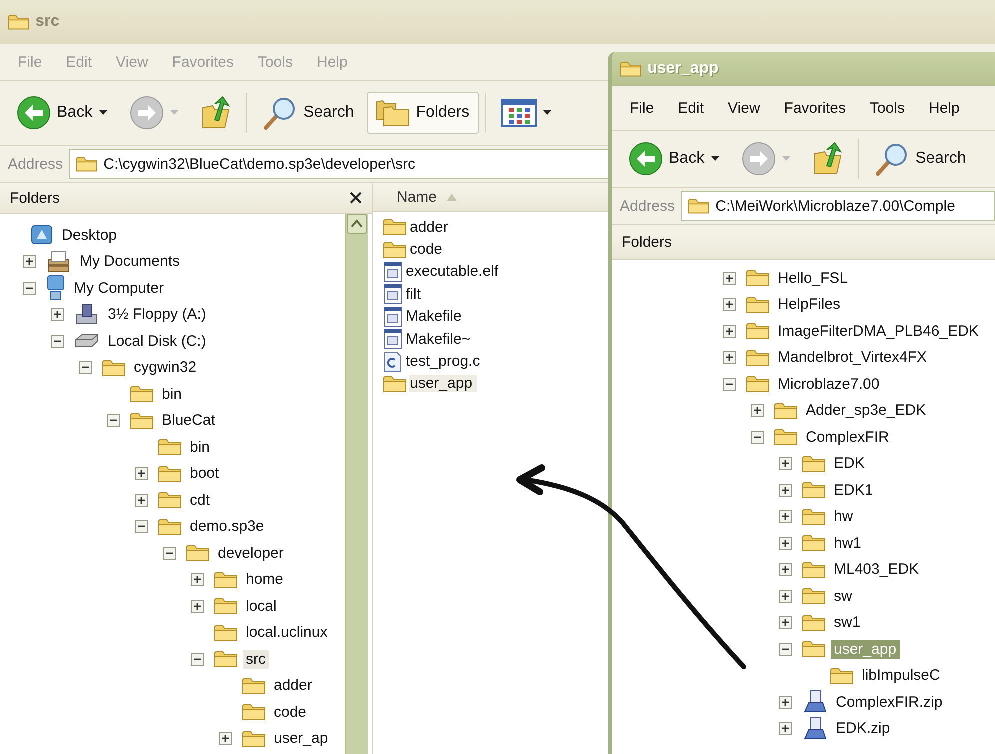  Describe the element at coordinates (119, 288) in the screenshot. I see `tree-item: My Computer` at that location.